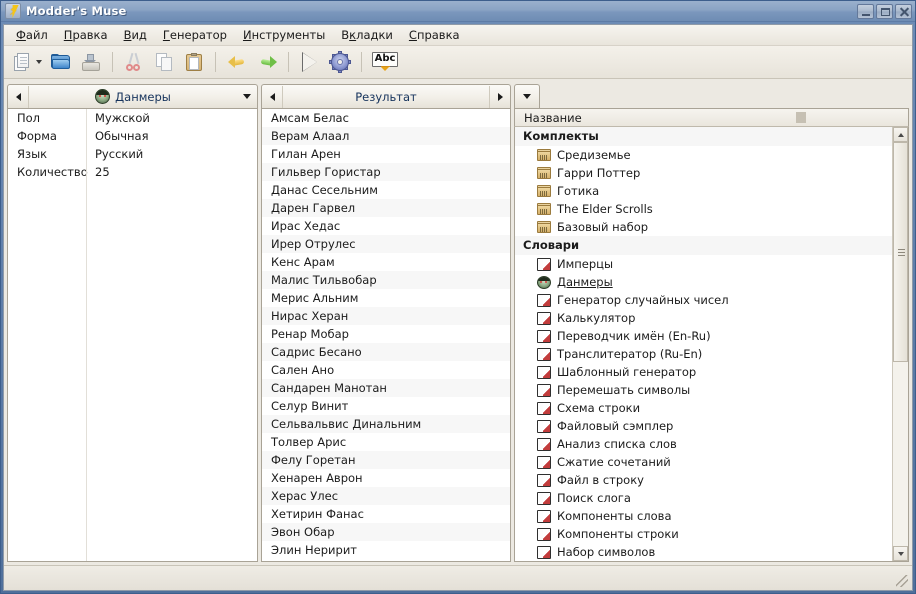  I want to click on maximize-button, so click(884, 11).